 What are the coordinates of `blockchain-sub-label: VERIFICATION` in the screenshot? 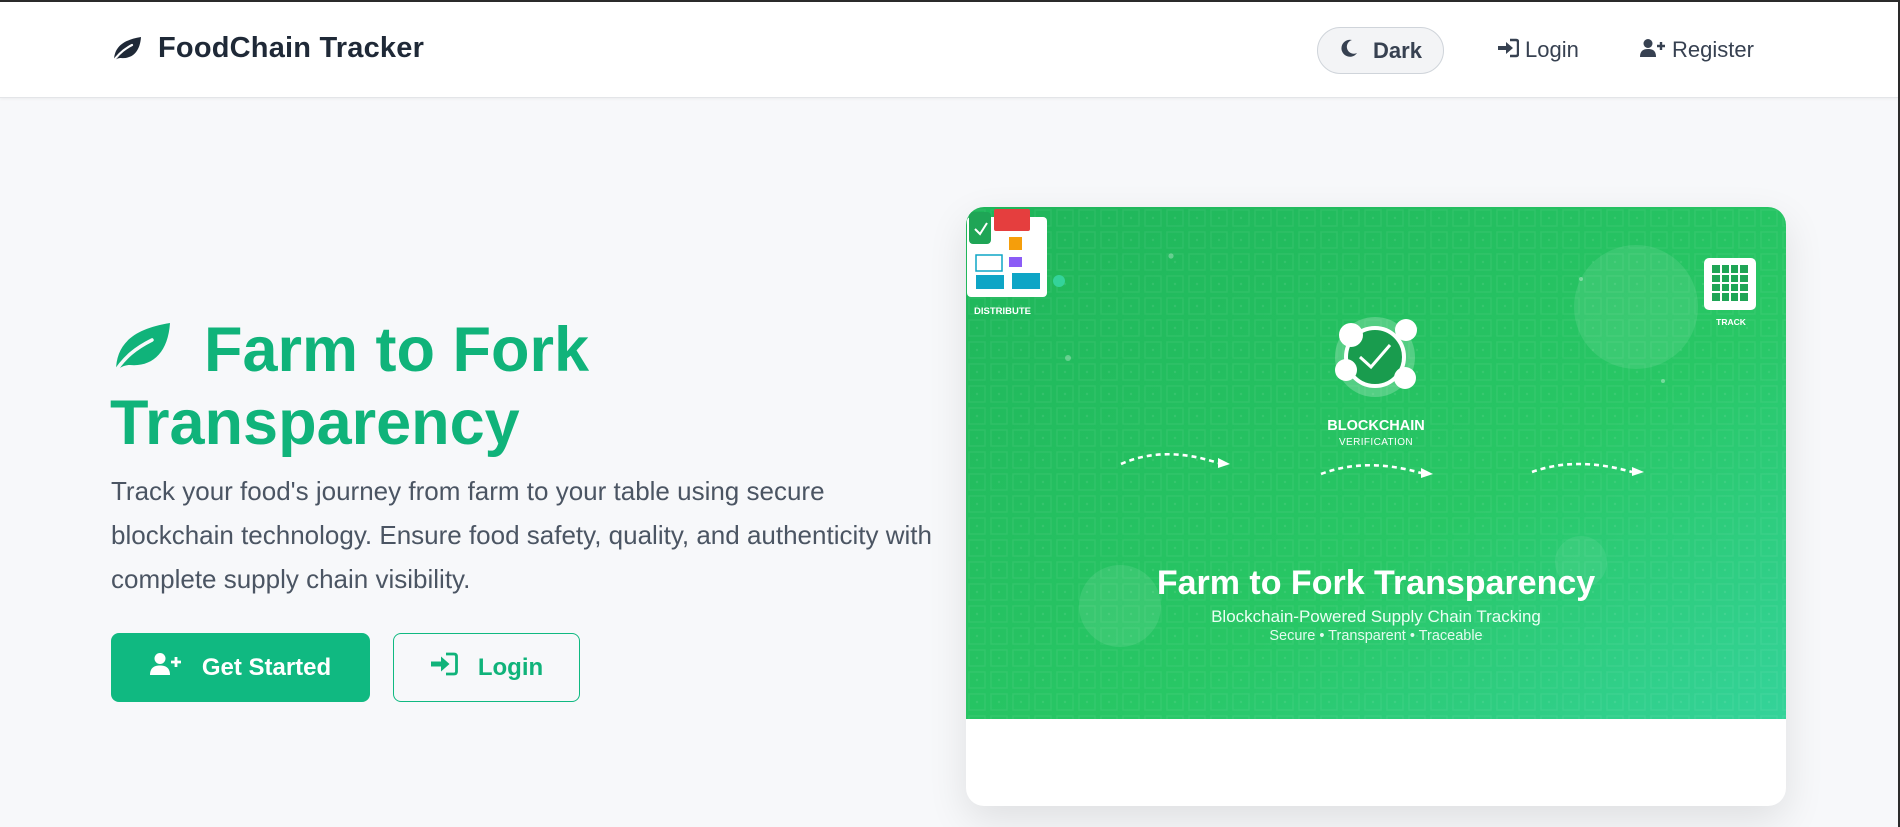 It's located at (1376, 442).